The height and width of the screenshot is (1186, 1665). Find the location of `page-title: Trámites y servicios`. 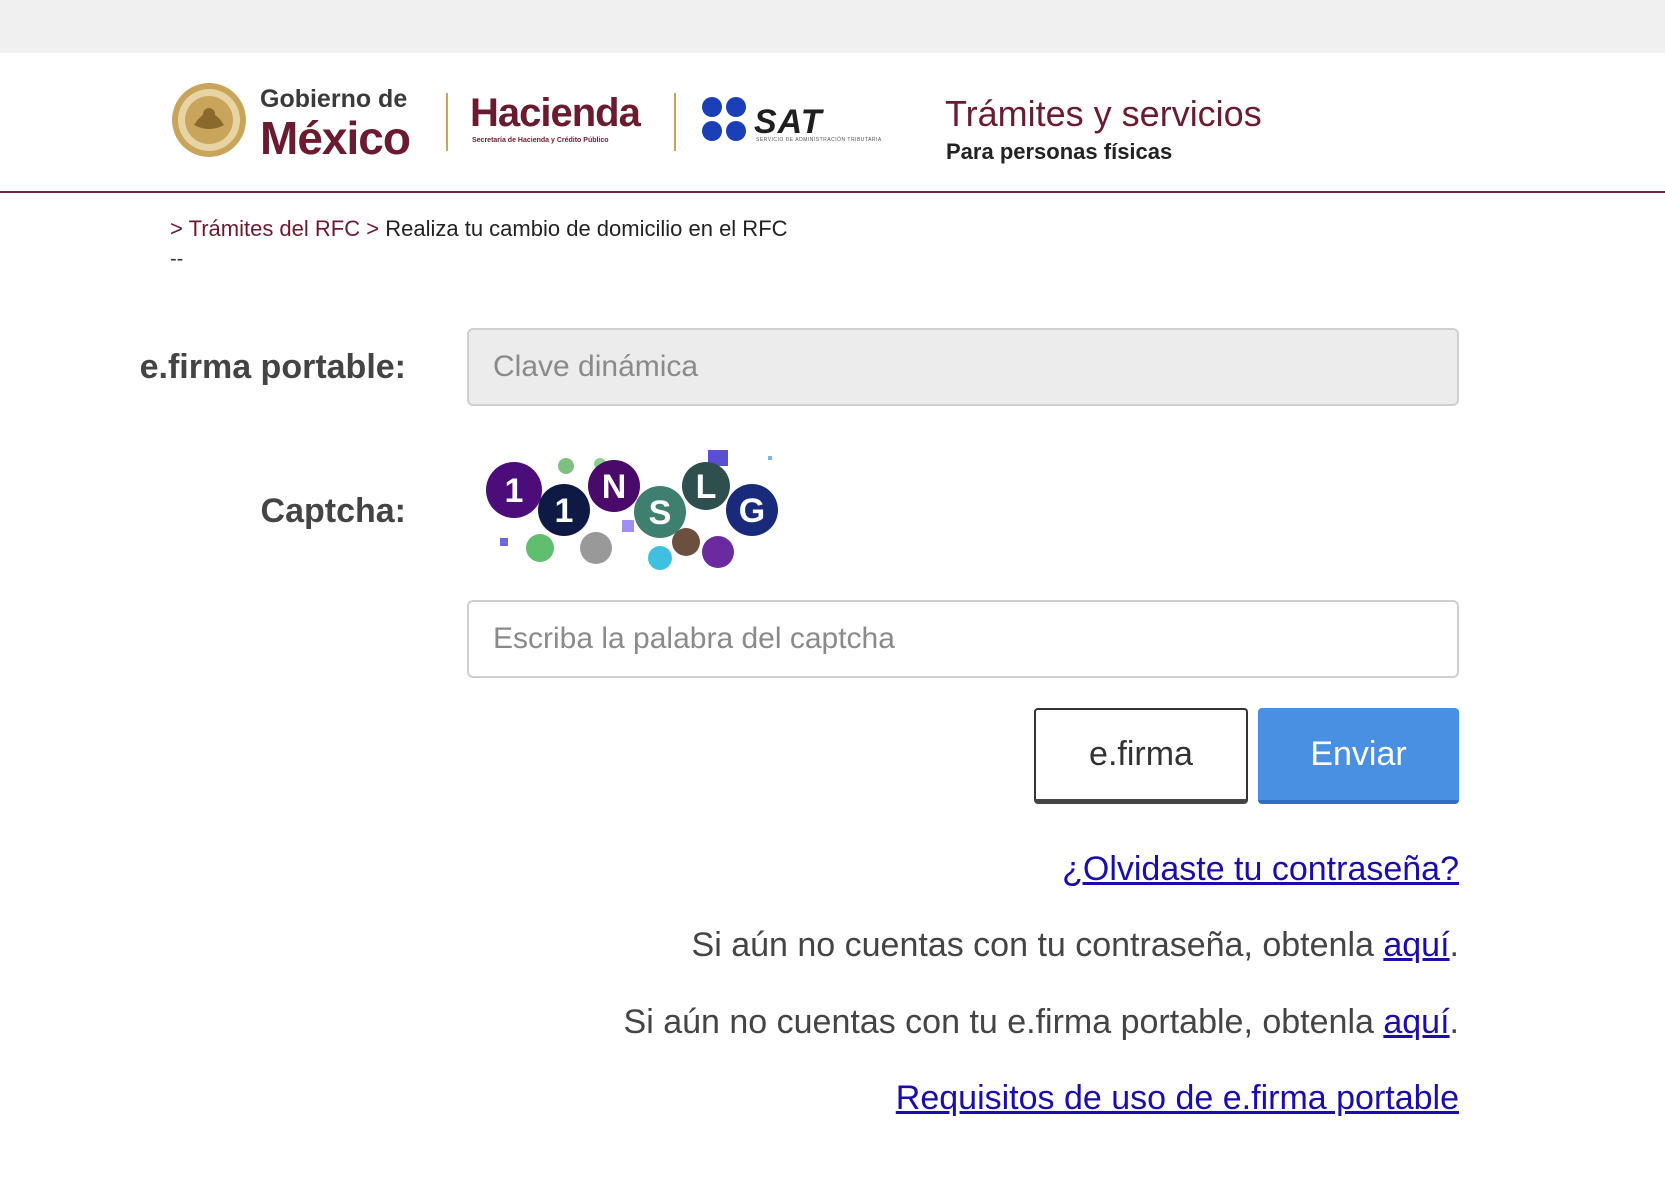

page-title: Trámites y servicios is located at coordinates (1103, 113).